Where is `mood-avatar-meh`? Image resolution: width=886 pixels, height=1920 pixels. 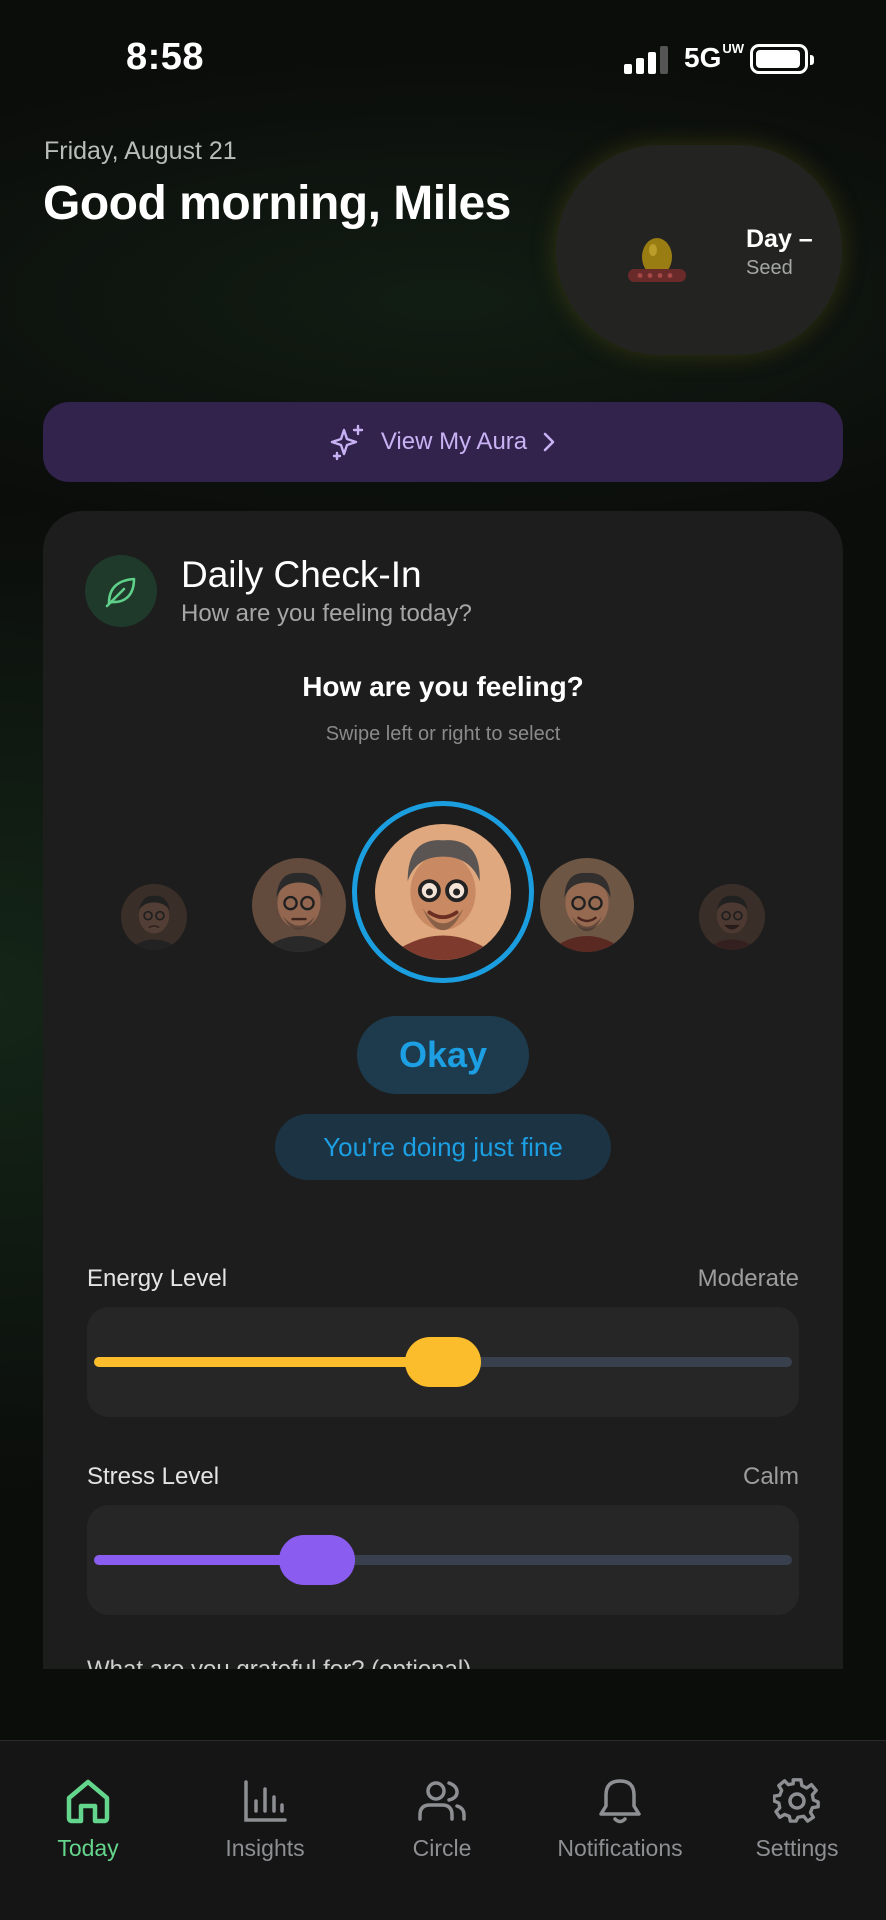
mood-avatar-meh is located at coordinates (299, 905).